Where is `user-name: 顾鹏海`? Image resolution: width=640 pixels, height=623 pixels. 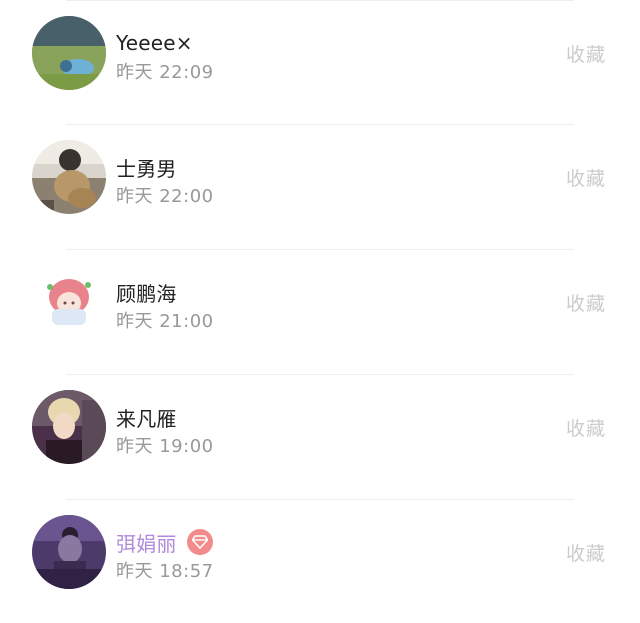 user-name: 顾鹏海 is located at coordinates (146, 292).